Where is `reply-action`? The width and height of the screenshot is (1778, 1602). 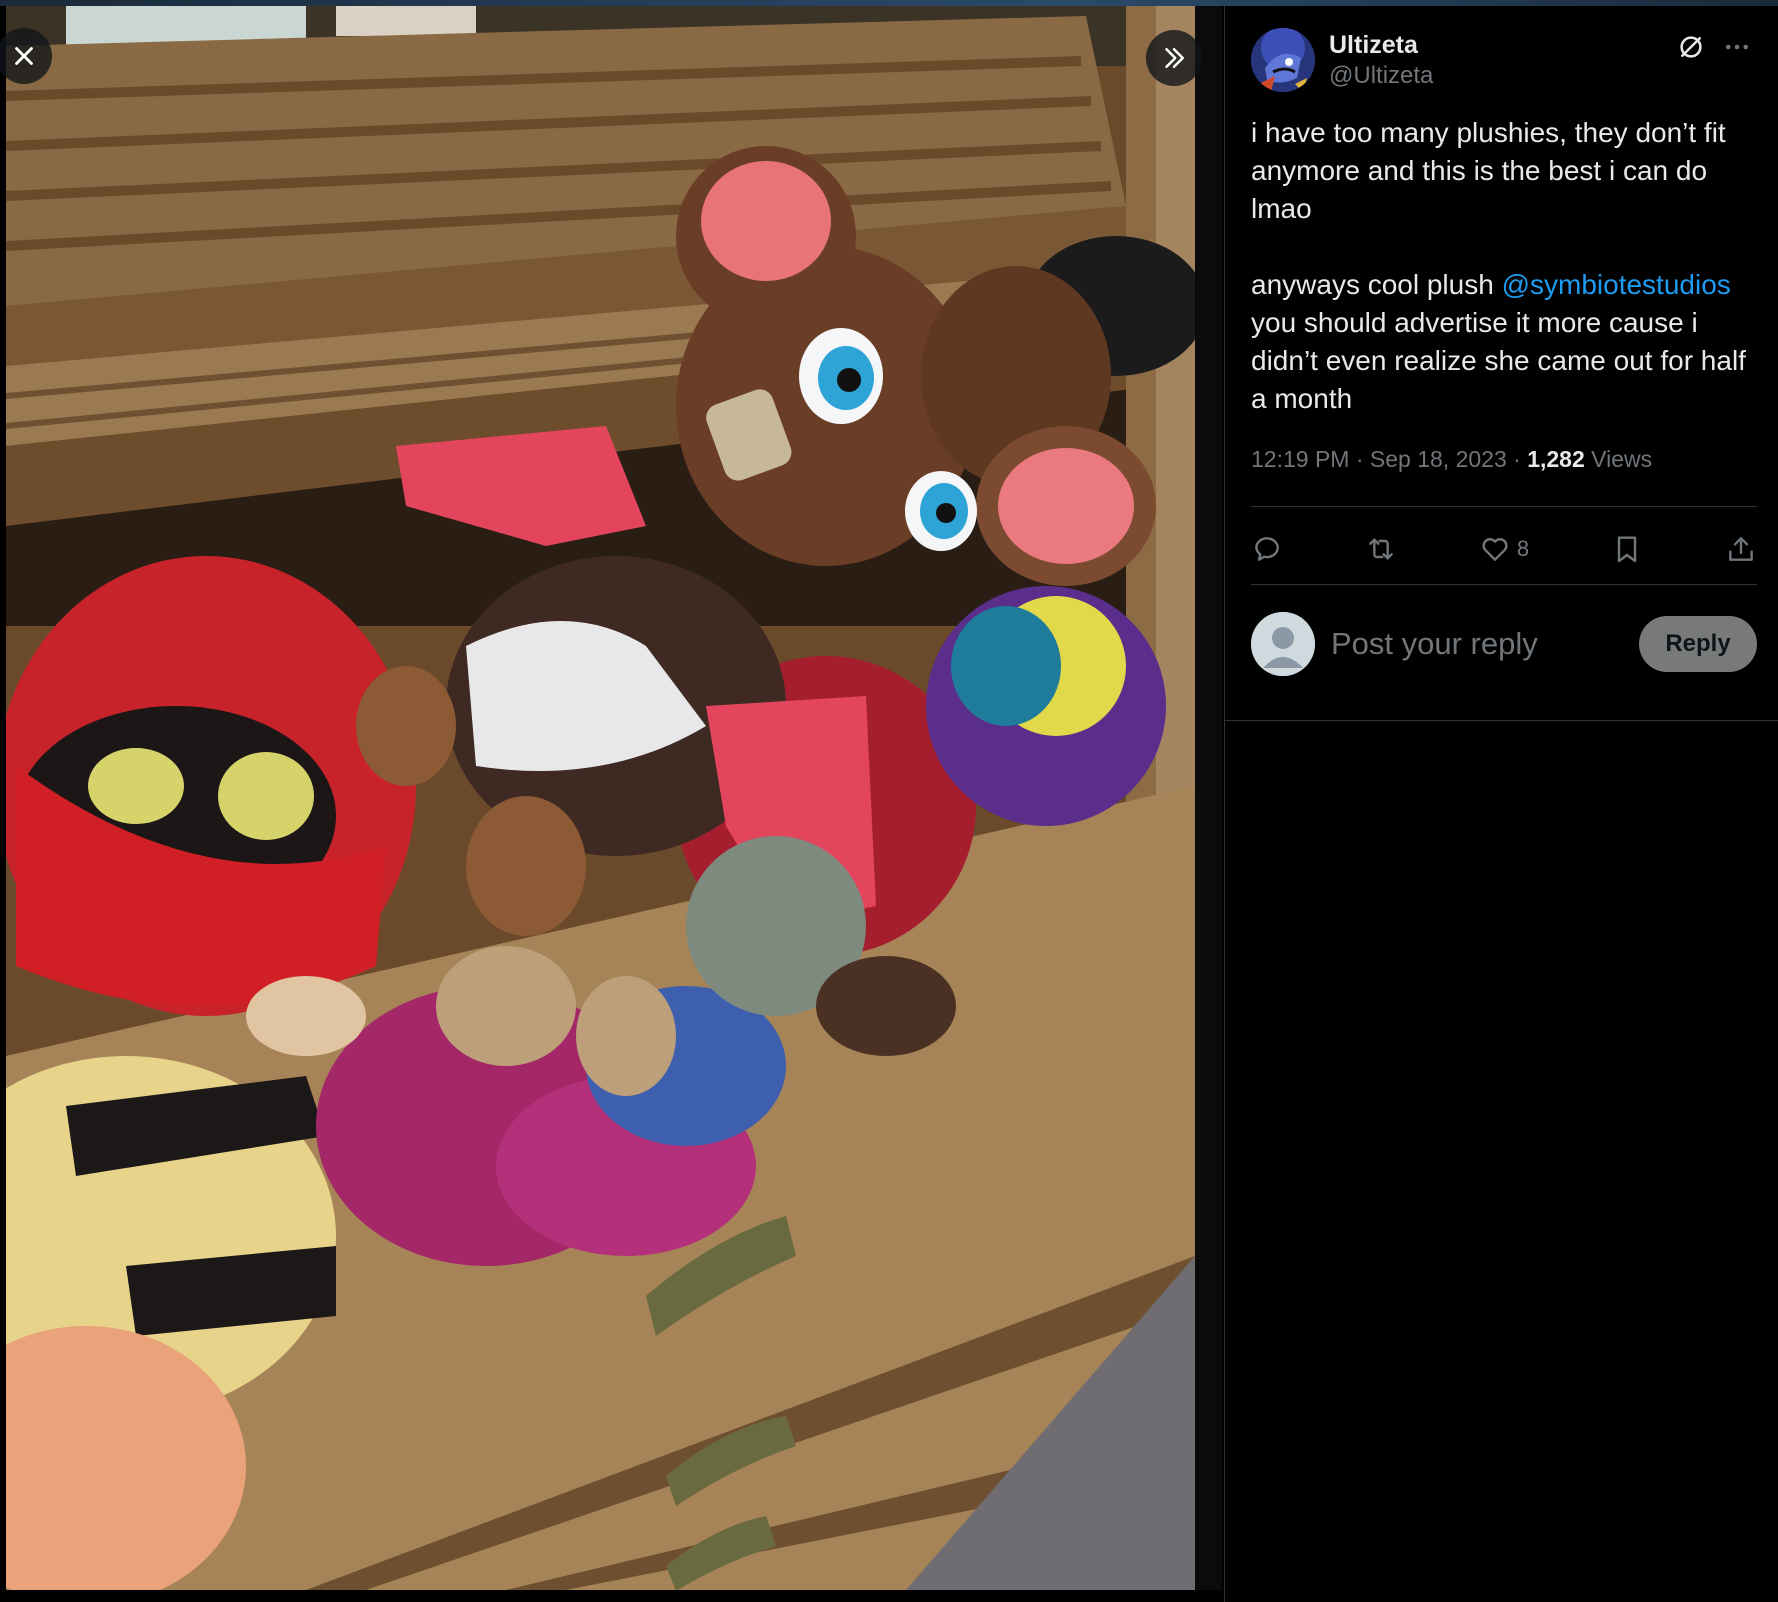 reply-action is located at coordinates (1267, 549).